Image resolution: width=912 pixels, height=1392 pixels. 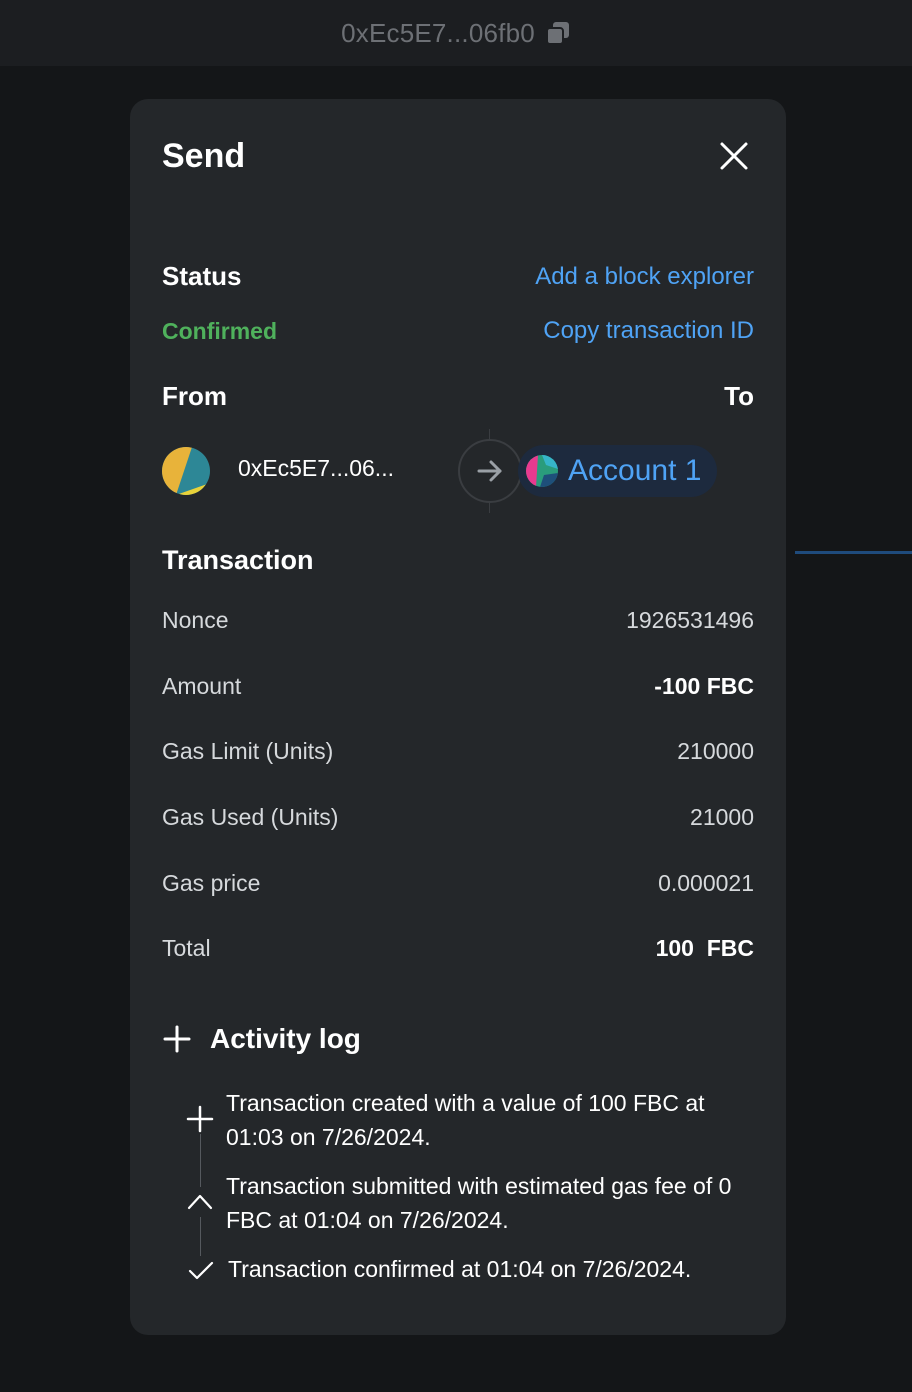 I want to click on detail-row-gas-limit: Gas Limit (Units) 210000, so click(x=458, y=751).